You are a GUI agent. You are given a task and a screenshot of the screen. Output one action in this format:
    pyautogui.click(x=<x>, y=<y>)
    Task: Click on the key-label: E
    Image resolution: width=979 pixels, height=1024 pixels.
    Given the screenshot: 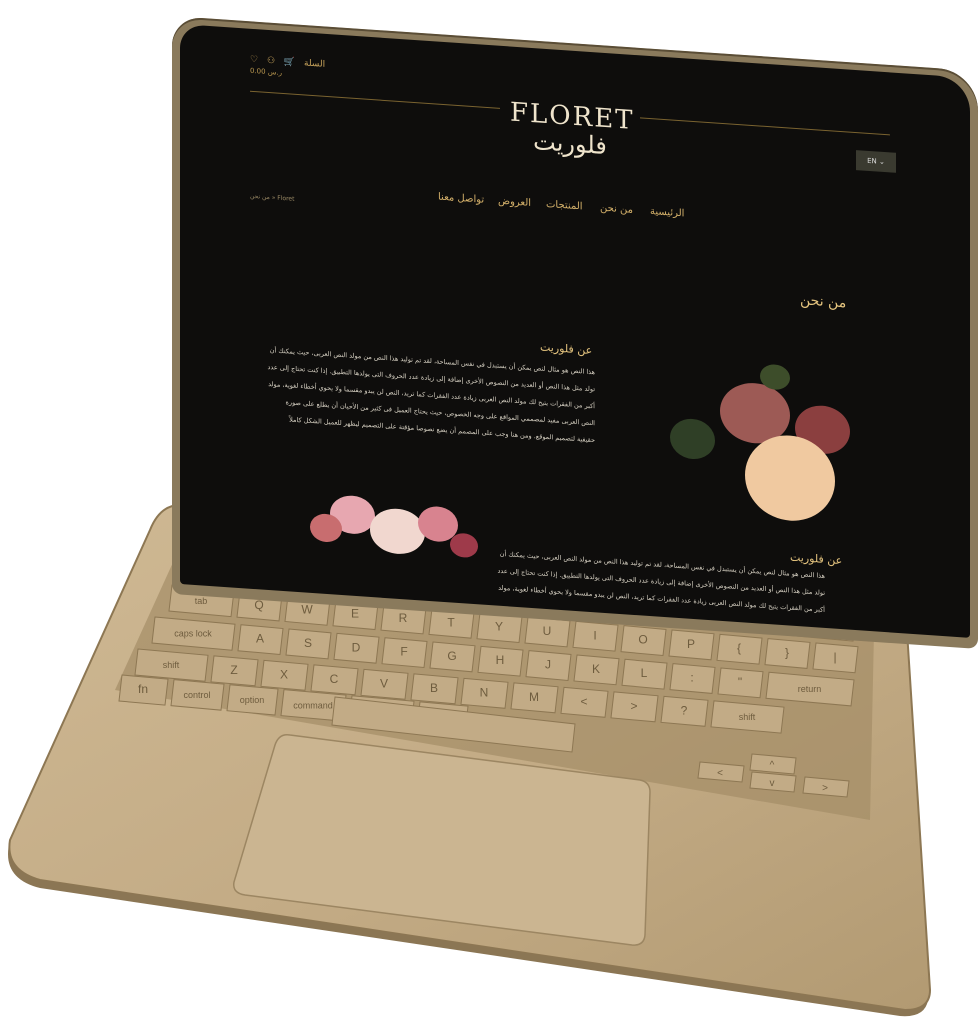 What is the action you would take?
    pyautogui.click(x=355, y=614)
    